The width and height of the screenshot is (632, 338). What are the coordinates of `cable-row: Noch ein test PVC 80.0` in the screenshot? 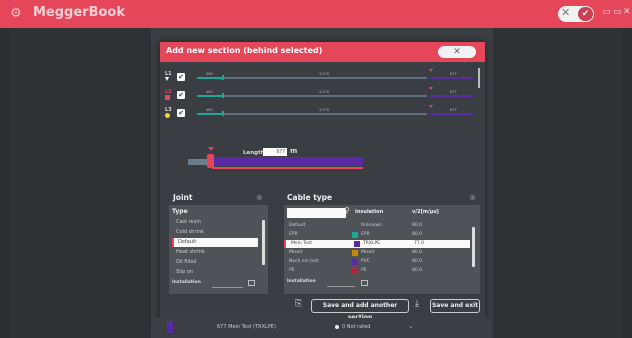 It's located at (377, 262).